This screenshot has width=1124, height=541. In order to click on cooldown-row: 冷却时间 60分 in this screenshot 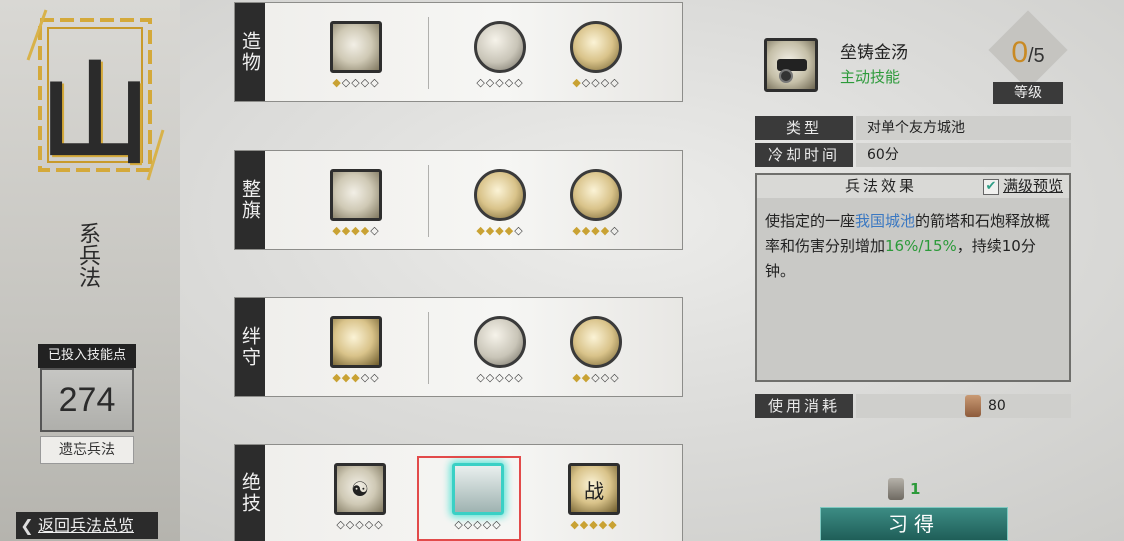, I will do `click(913, 155)`.